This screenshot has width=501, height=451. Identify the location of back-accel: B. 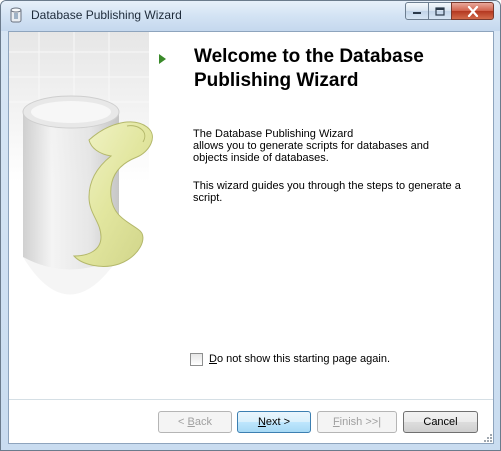
(191, 422).